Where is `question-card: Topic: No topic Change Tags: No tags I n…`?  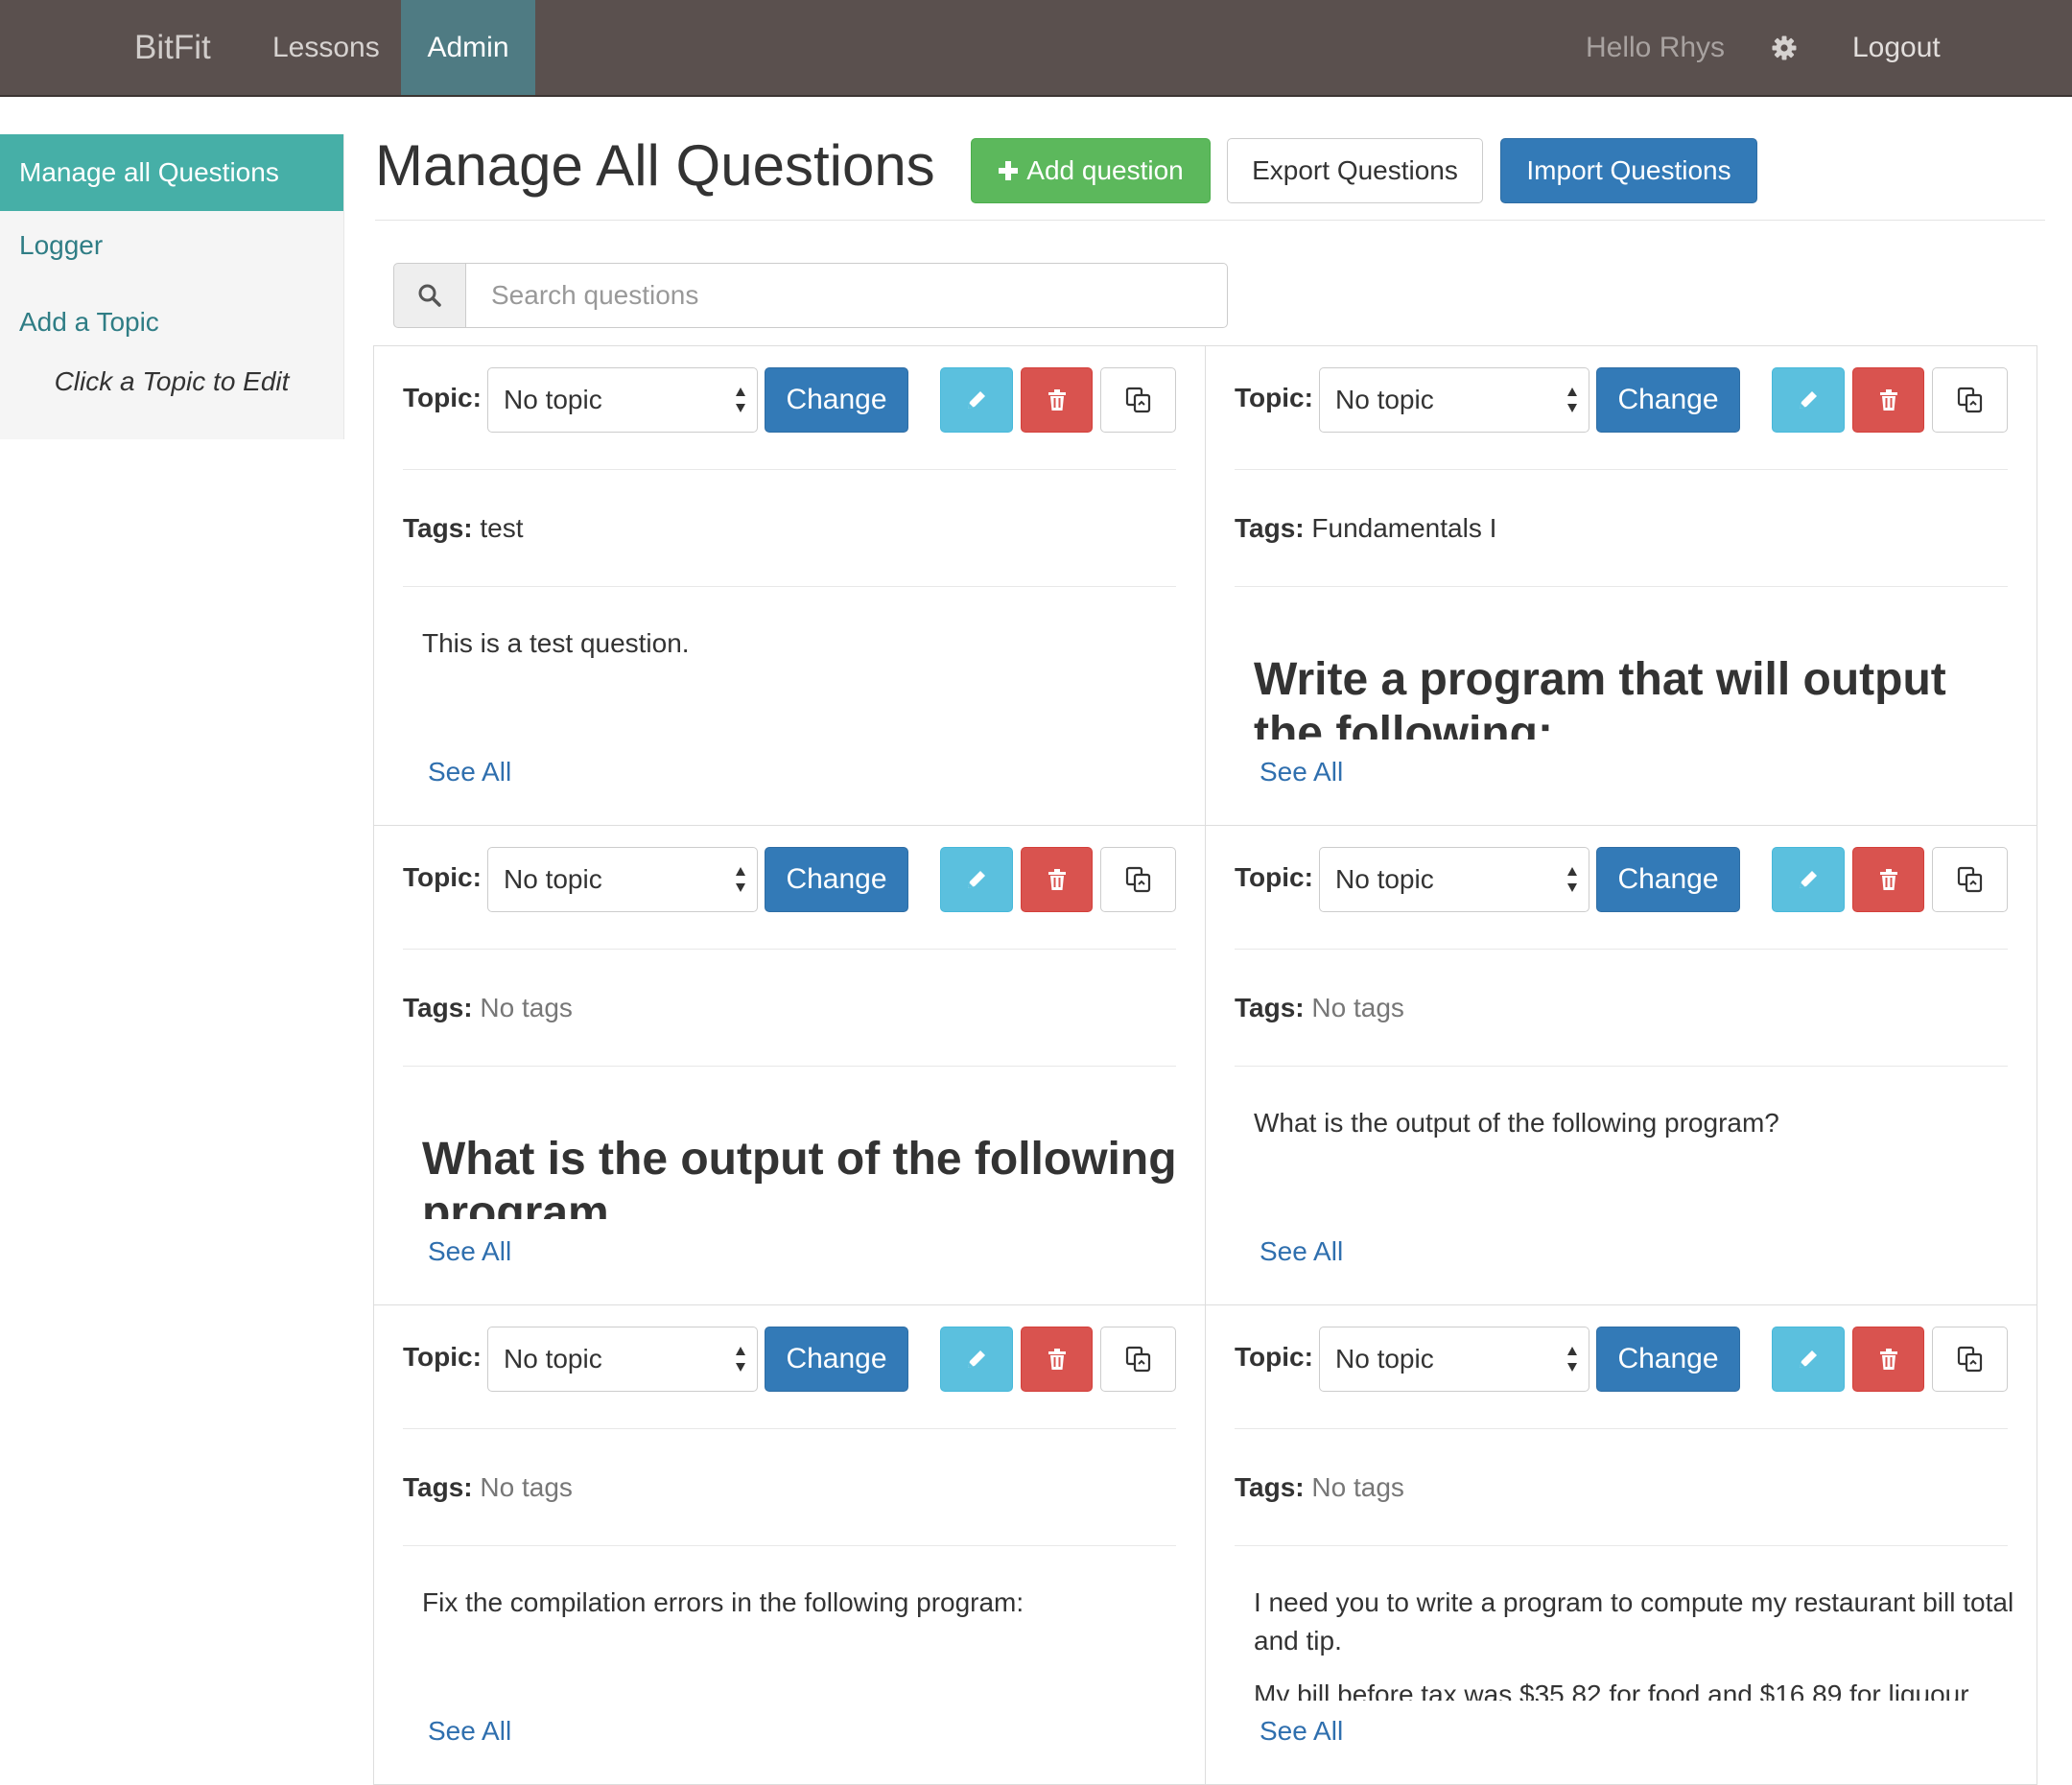
question-card: Topic: No topic Change Tags: No tags I n… is located at coordinates (1621, 1545).